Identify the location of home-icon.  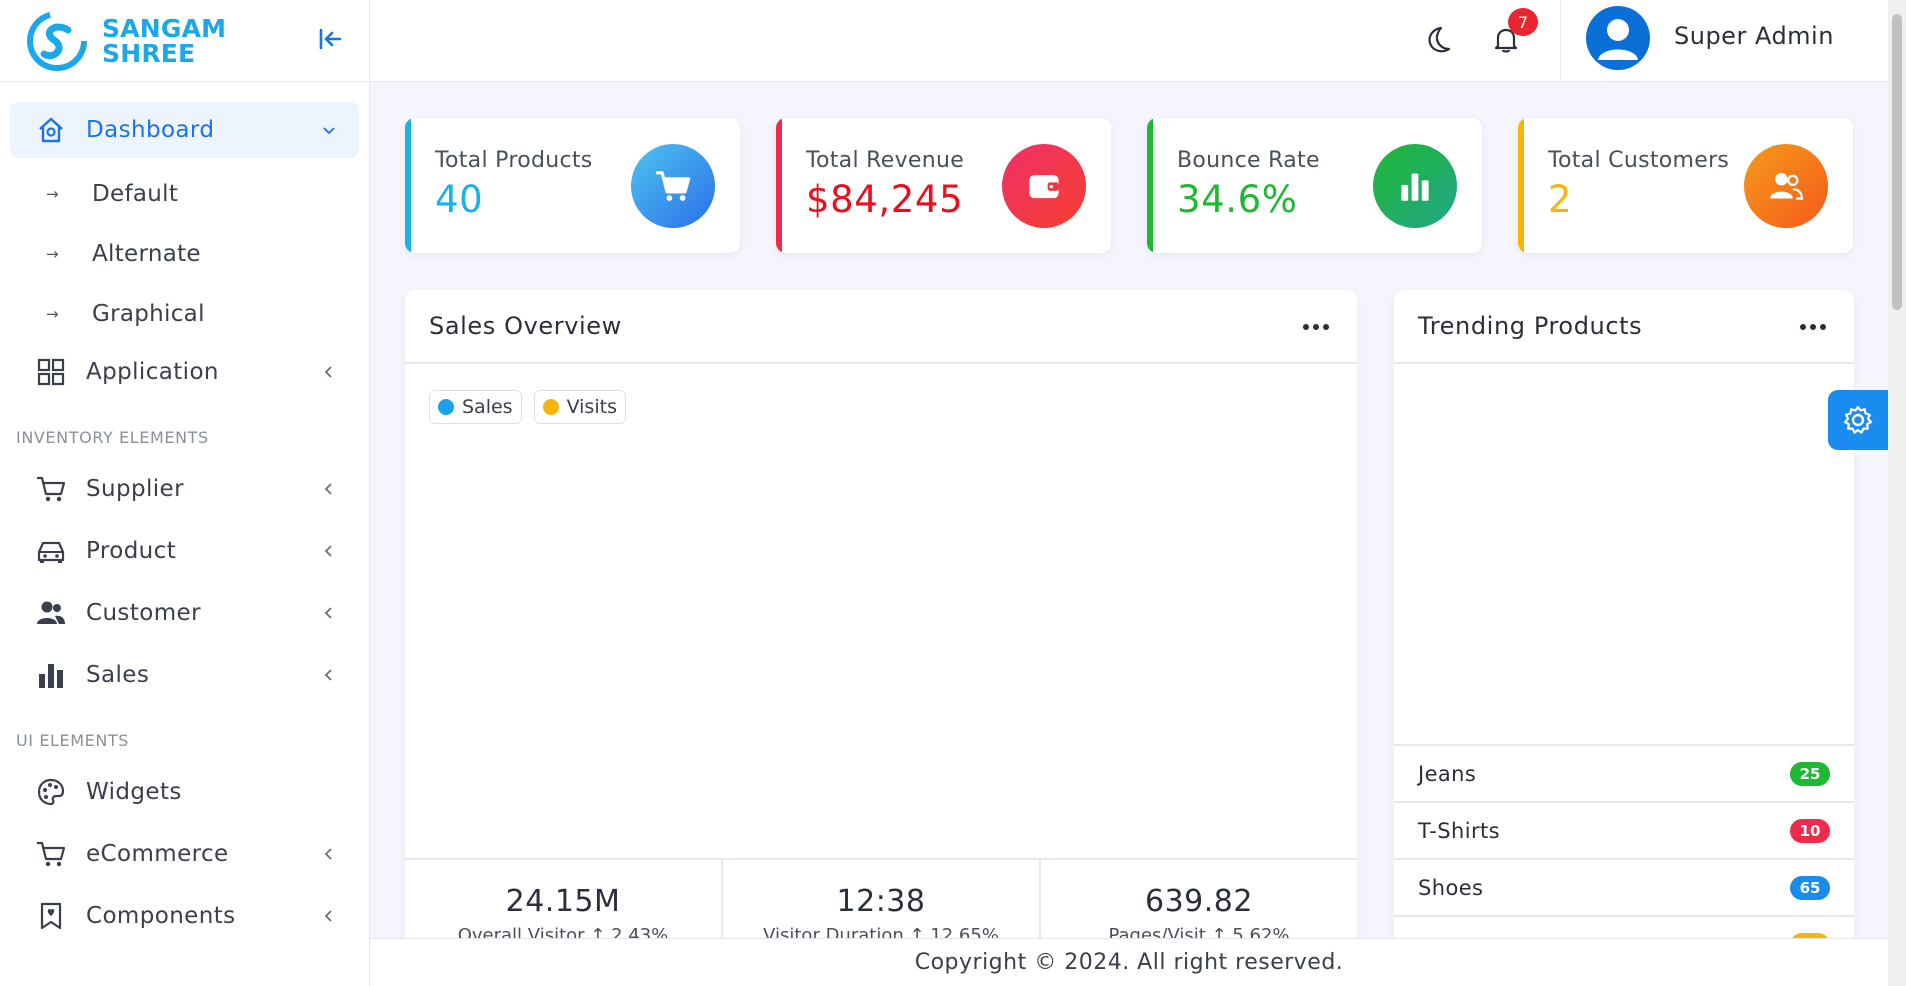
(51, 130).